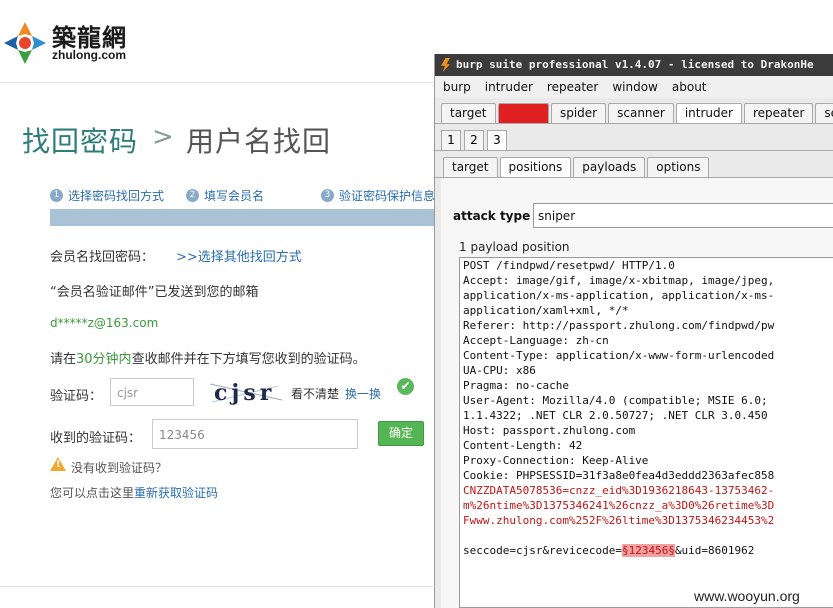  What do you see at coordinates (63, 359) in the screenshot?
I see `instruction-pre: 请在` at bounding box center [63, 359].